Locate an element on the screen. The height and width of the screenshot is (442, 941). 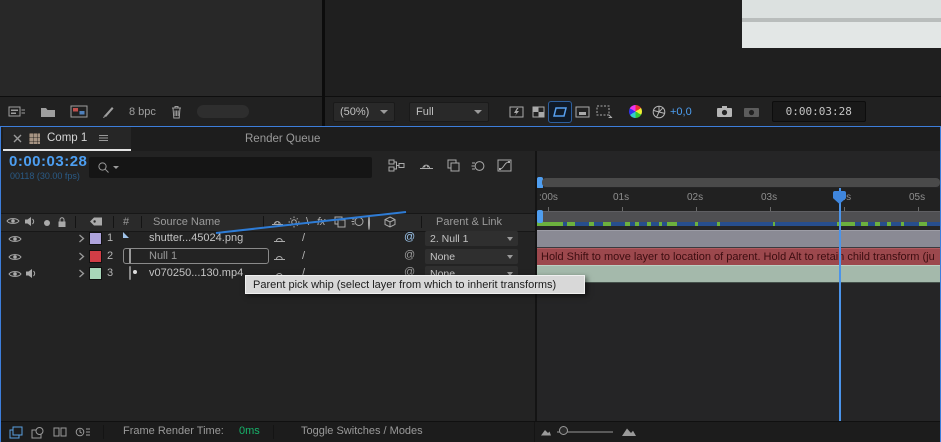
solo-column-icon is located at coordinates (47, 223).